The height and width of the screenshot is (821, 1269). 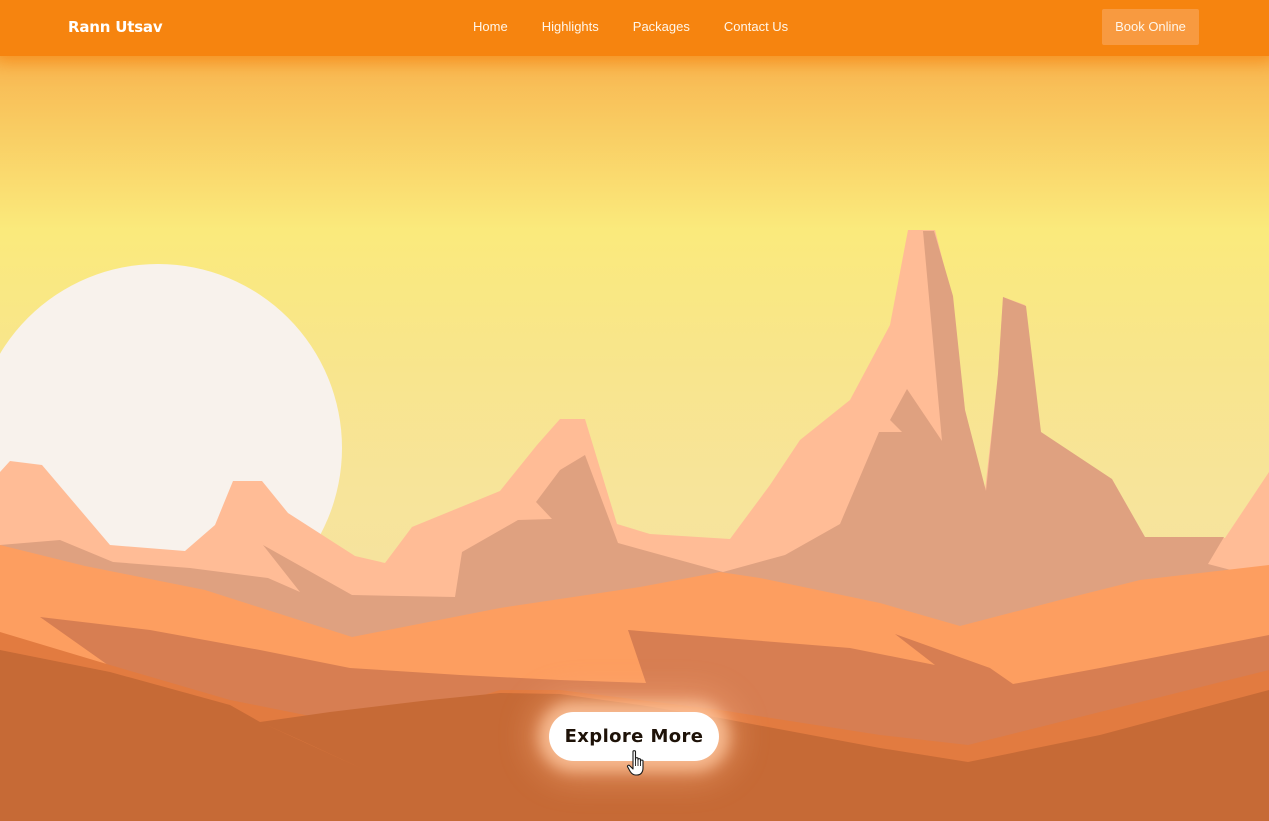 I want to click on nav-link-home: Home, so click(x=490, y=27).